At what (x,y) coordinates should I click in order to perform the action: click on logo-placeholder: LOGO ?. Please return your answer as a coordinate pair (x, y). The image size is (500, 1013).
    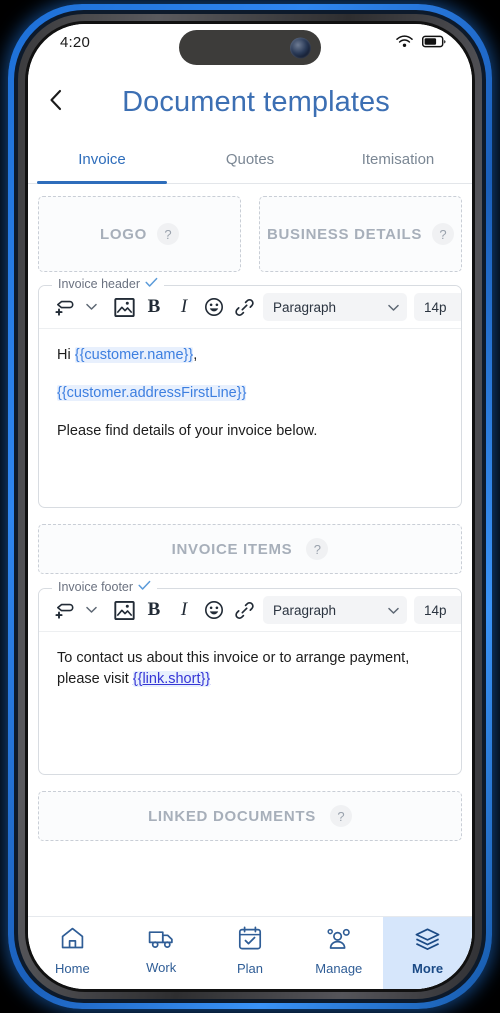
    Looking at the image, I should click on (139, 234).